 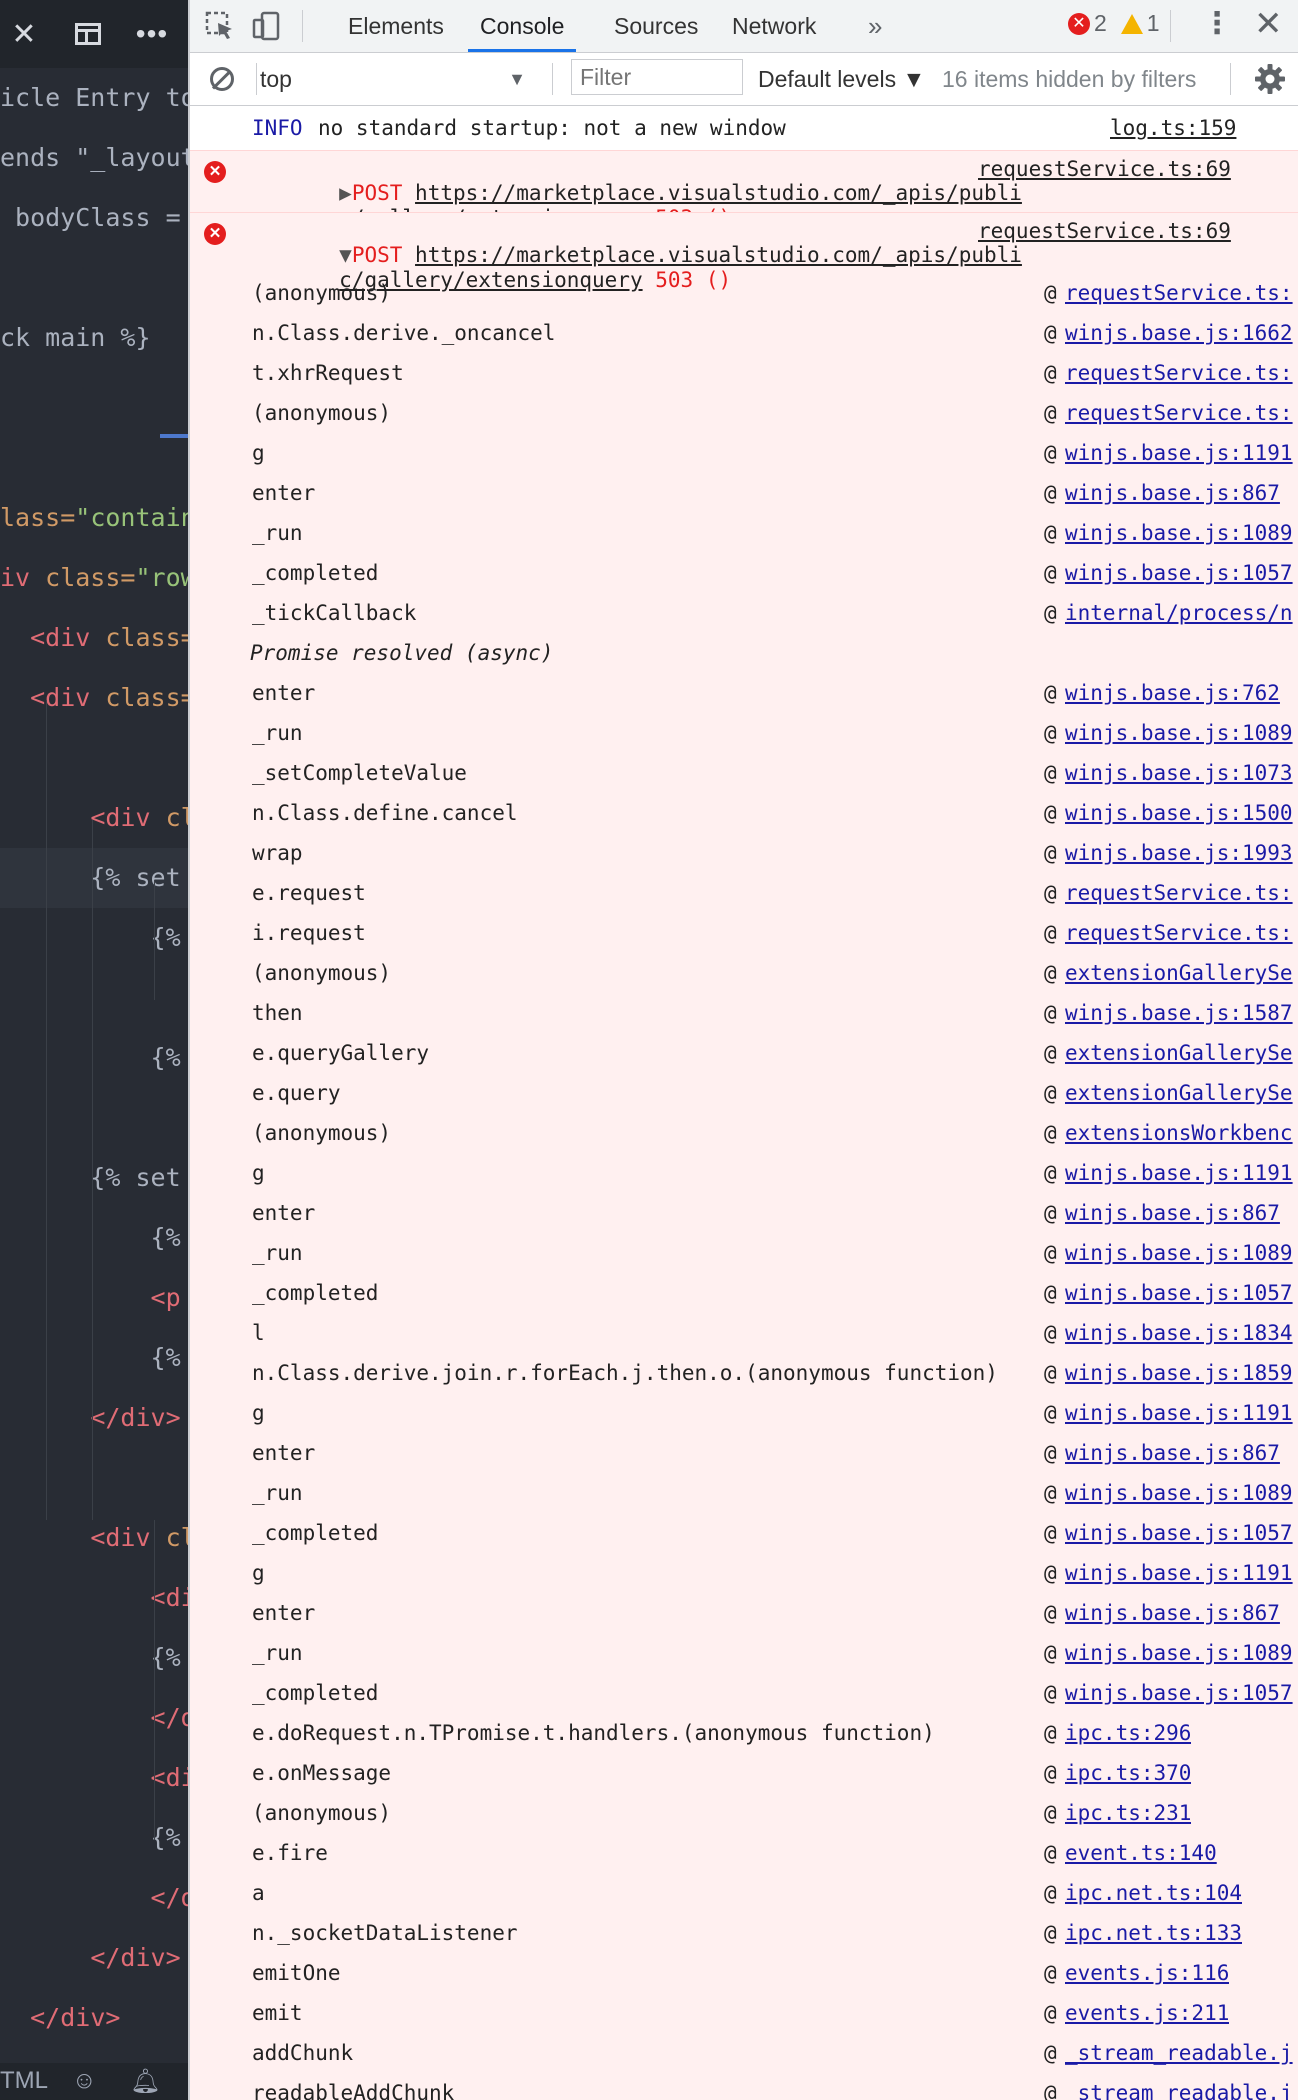 I want to click on clear-console-icon, so click(x=222, y=79).